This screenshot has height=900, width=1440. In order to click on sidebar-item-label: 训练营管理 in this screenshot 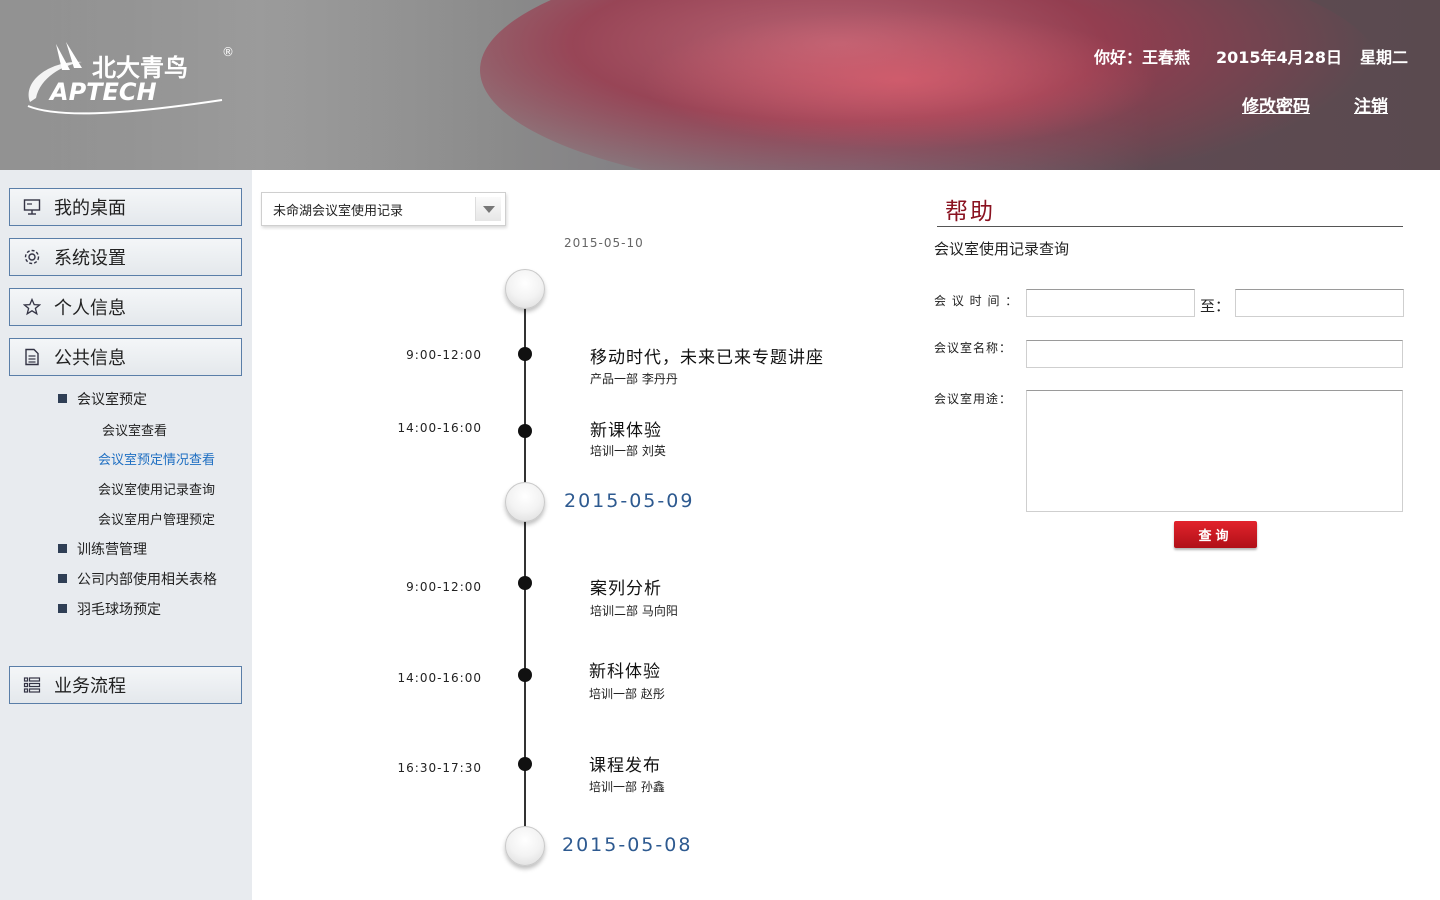, I will do `click(112, 550)`.